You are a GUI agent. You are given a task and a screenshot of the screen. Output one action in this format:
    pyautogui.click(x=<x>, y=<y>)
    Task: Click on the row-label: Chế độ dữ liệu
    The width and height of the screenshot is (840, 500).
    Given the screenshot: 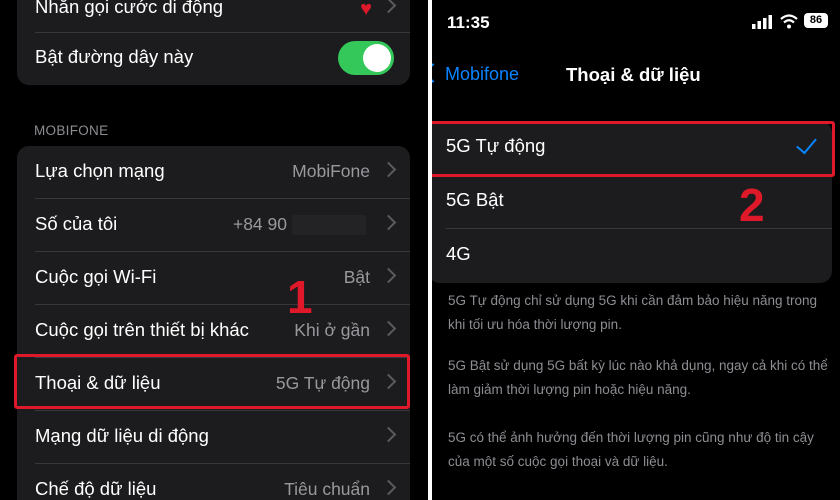 What is the action you would take?
    pyautogui.click(x=96, y=488)
    